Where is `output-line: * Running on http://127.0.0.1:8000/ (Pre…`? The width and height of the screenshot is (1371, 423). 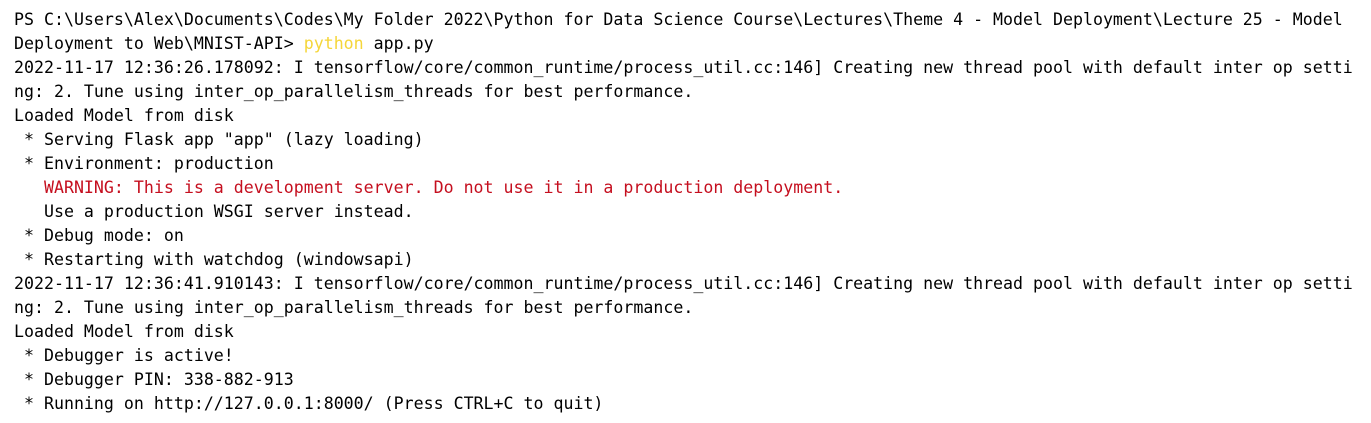
output-line: * Running on http://127.0.0.1:8000/ (Pre… is located at coordinates (309, 403).